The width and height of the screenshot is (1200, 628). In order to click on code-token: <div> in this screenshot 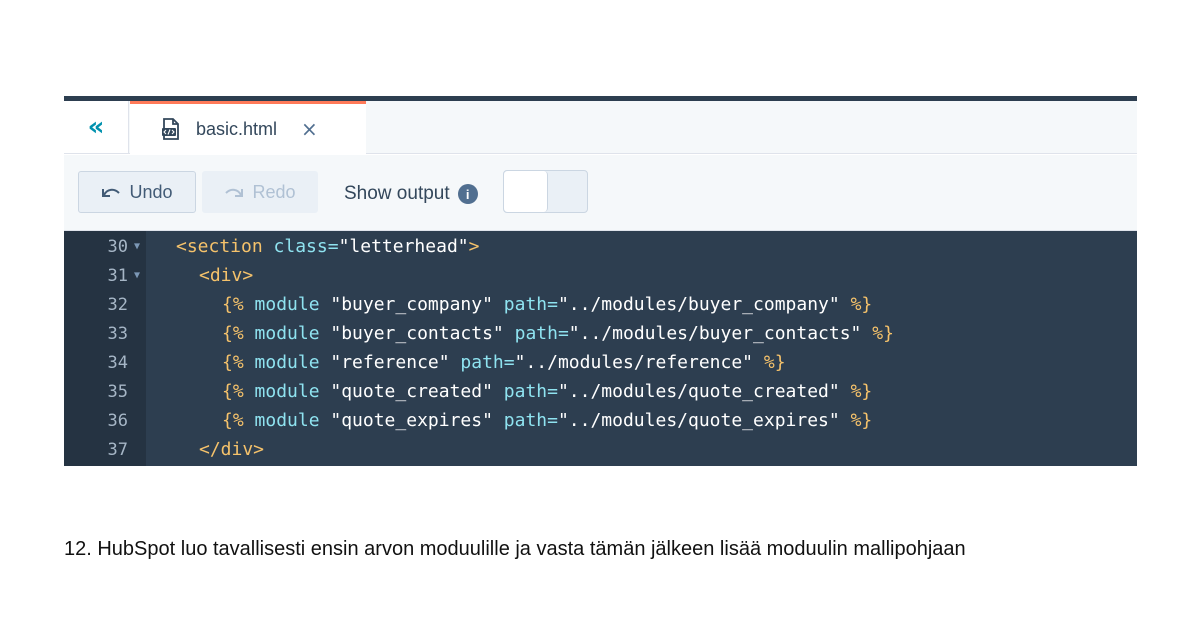, I will do `click(226, 275)`.